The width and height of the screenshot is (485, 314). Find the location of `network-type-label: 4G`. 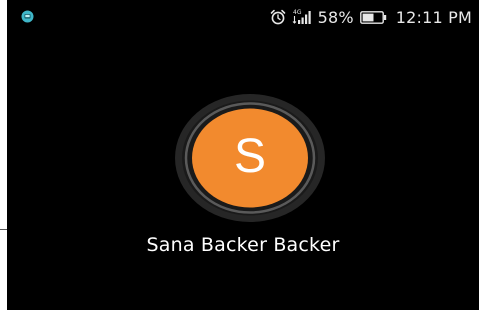

network-type-label: 4G is located at coordinates (297, 12).